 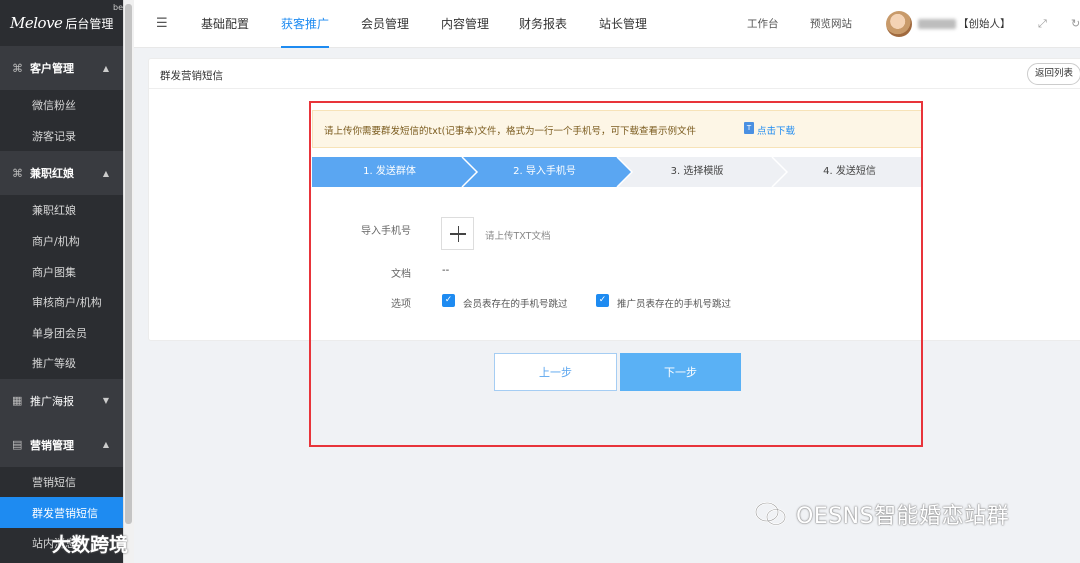 What do you see at coordinates (457, 233) in the screenshot?
I see `upload-button` at bounding box center [457, 233].